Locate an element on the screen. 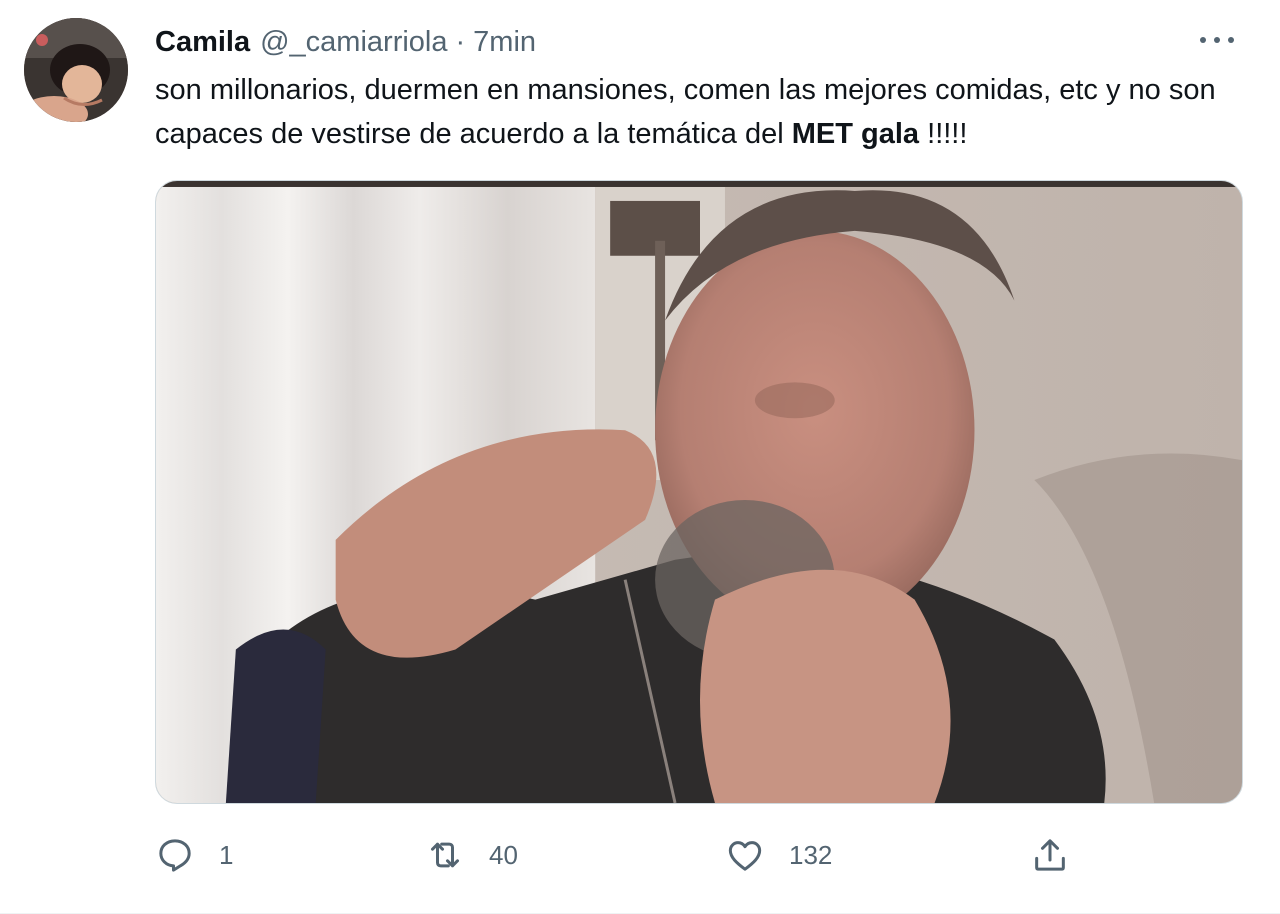 This screenshot has width=1280, height=914. avatar is located at coordinates (76, 70).